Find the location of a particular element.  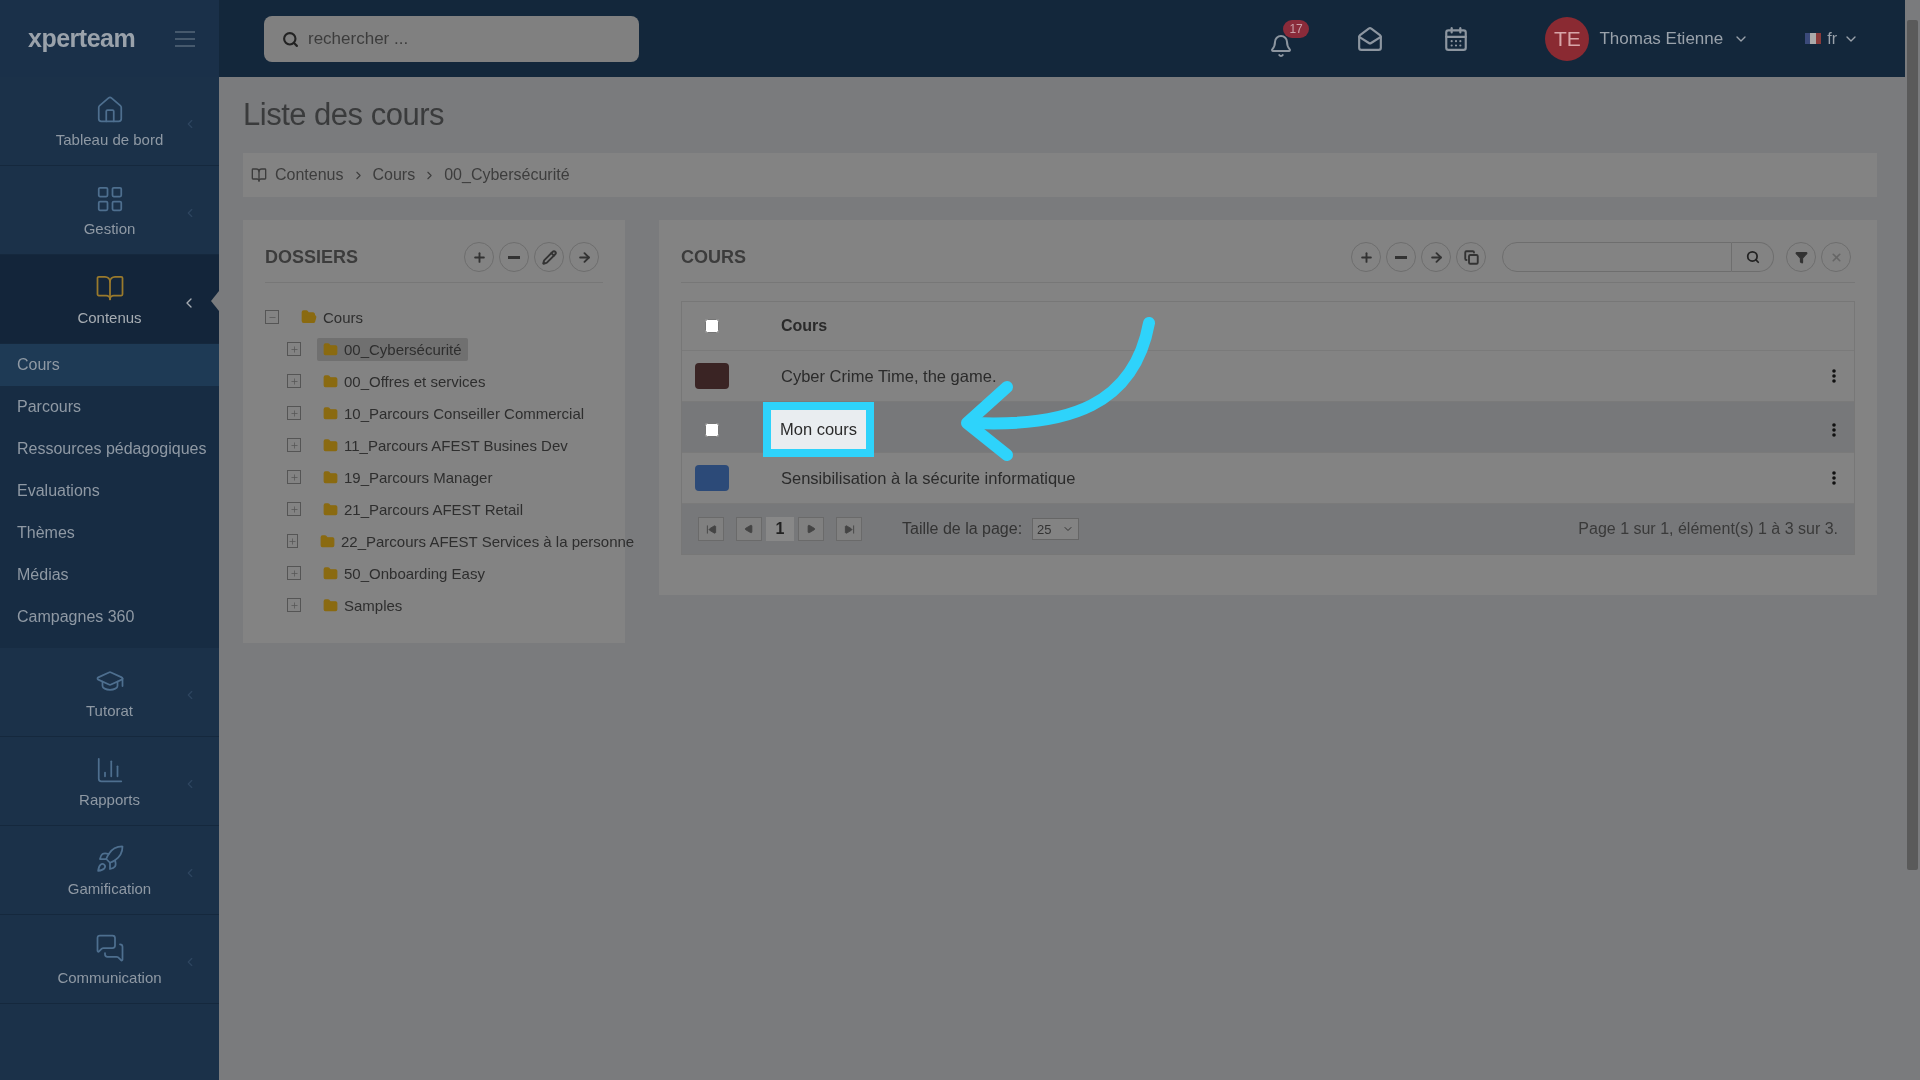

page-size-select: 25 is located at coordinates (1055, 529).